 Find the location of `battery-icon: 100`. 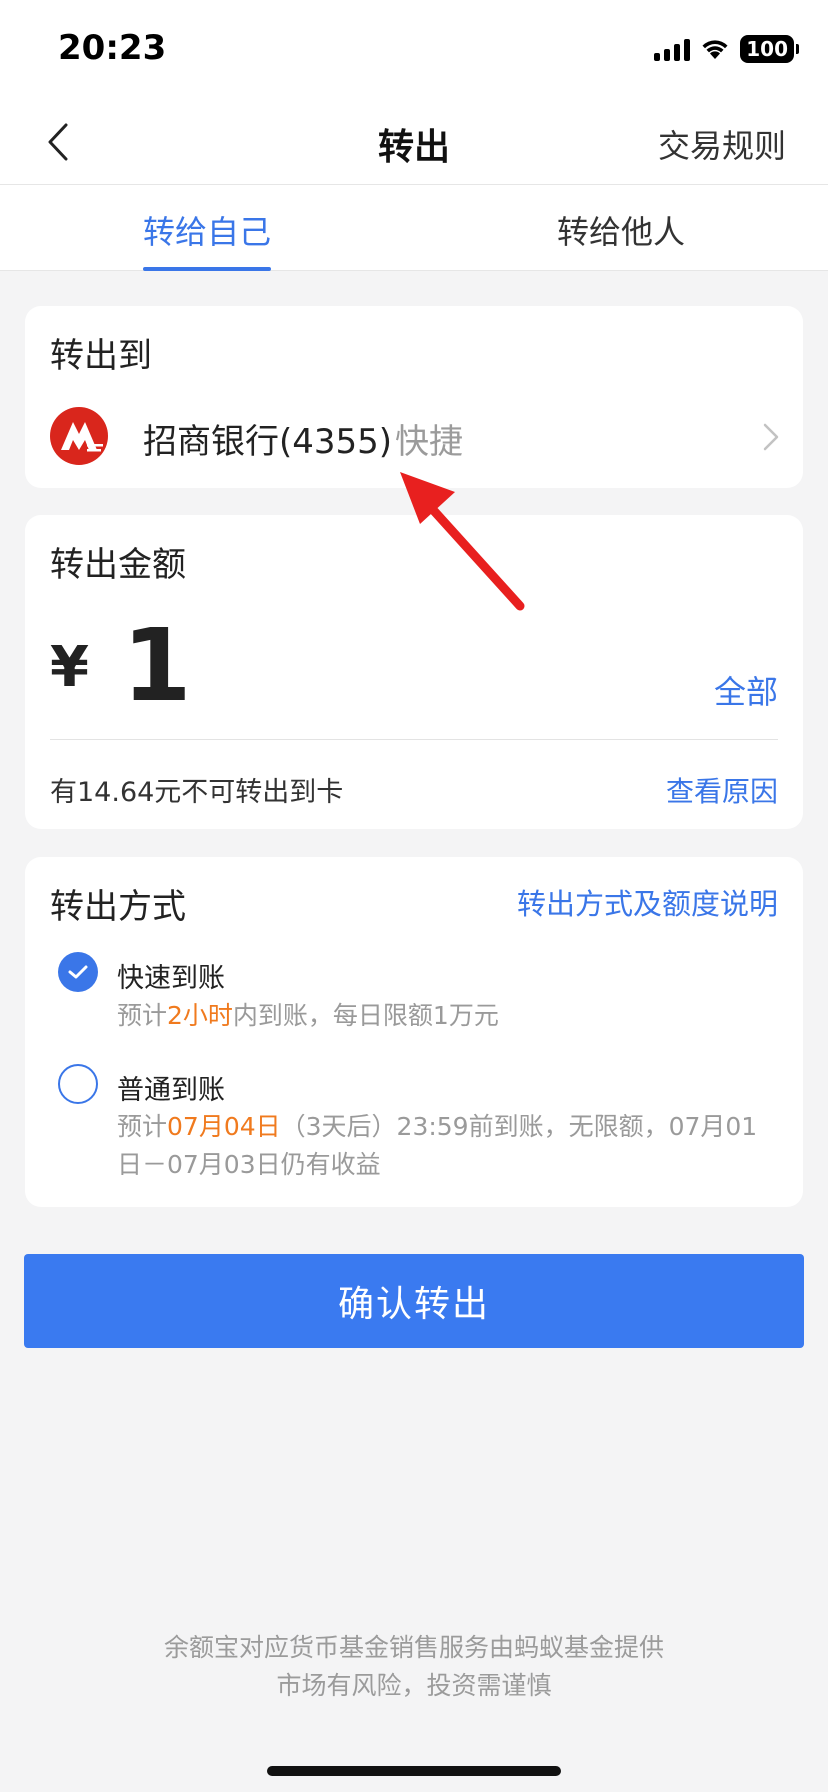

battery-icon: 100 is located at coordinates (769, 49).